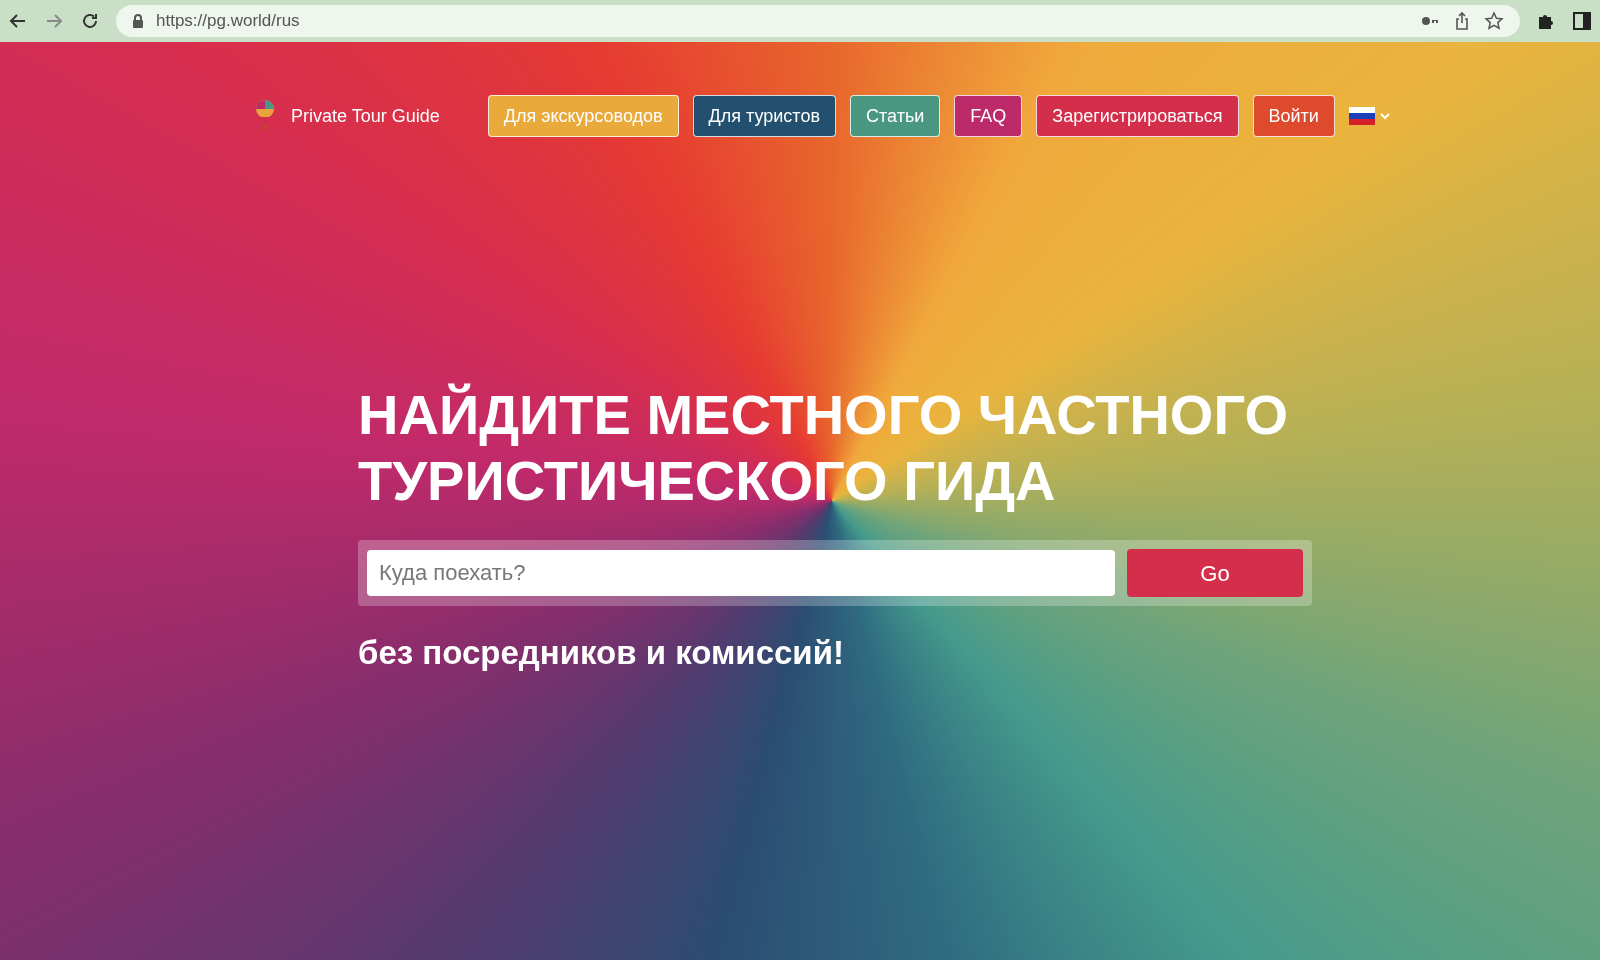  Describe the element at coordinates (228, 21) in the screenshot. I see `url-text: https://pg.world/rus` at that location.